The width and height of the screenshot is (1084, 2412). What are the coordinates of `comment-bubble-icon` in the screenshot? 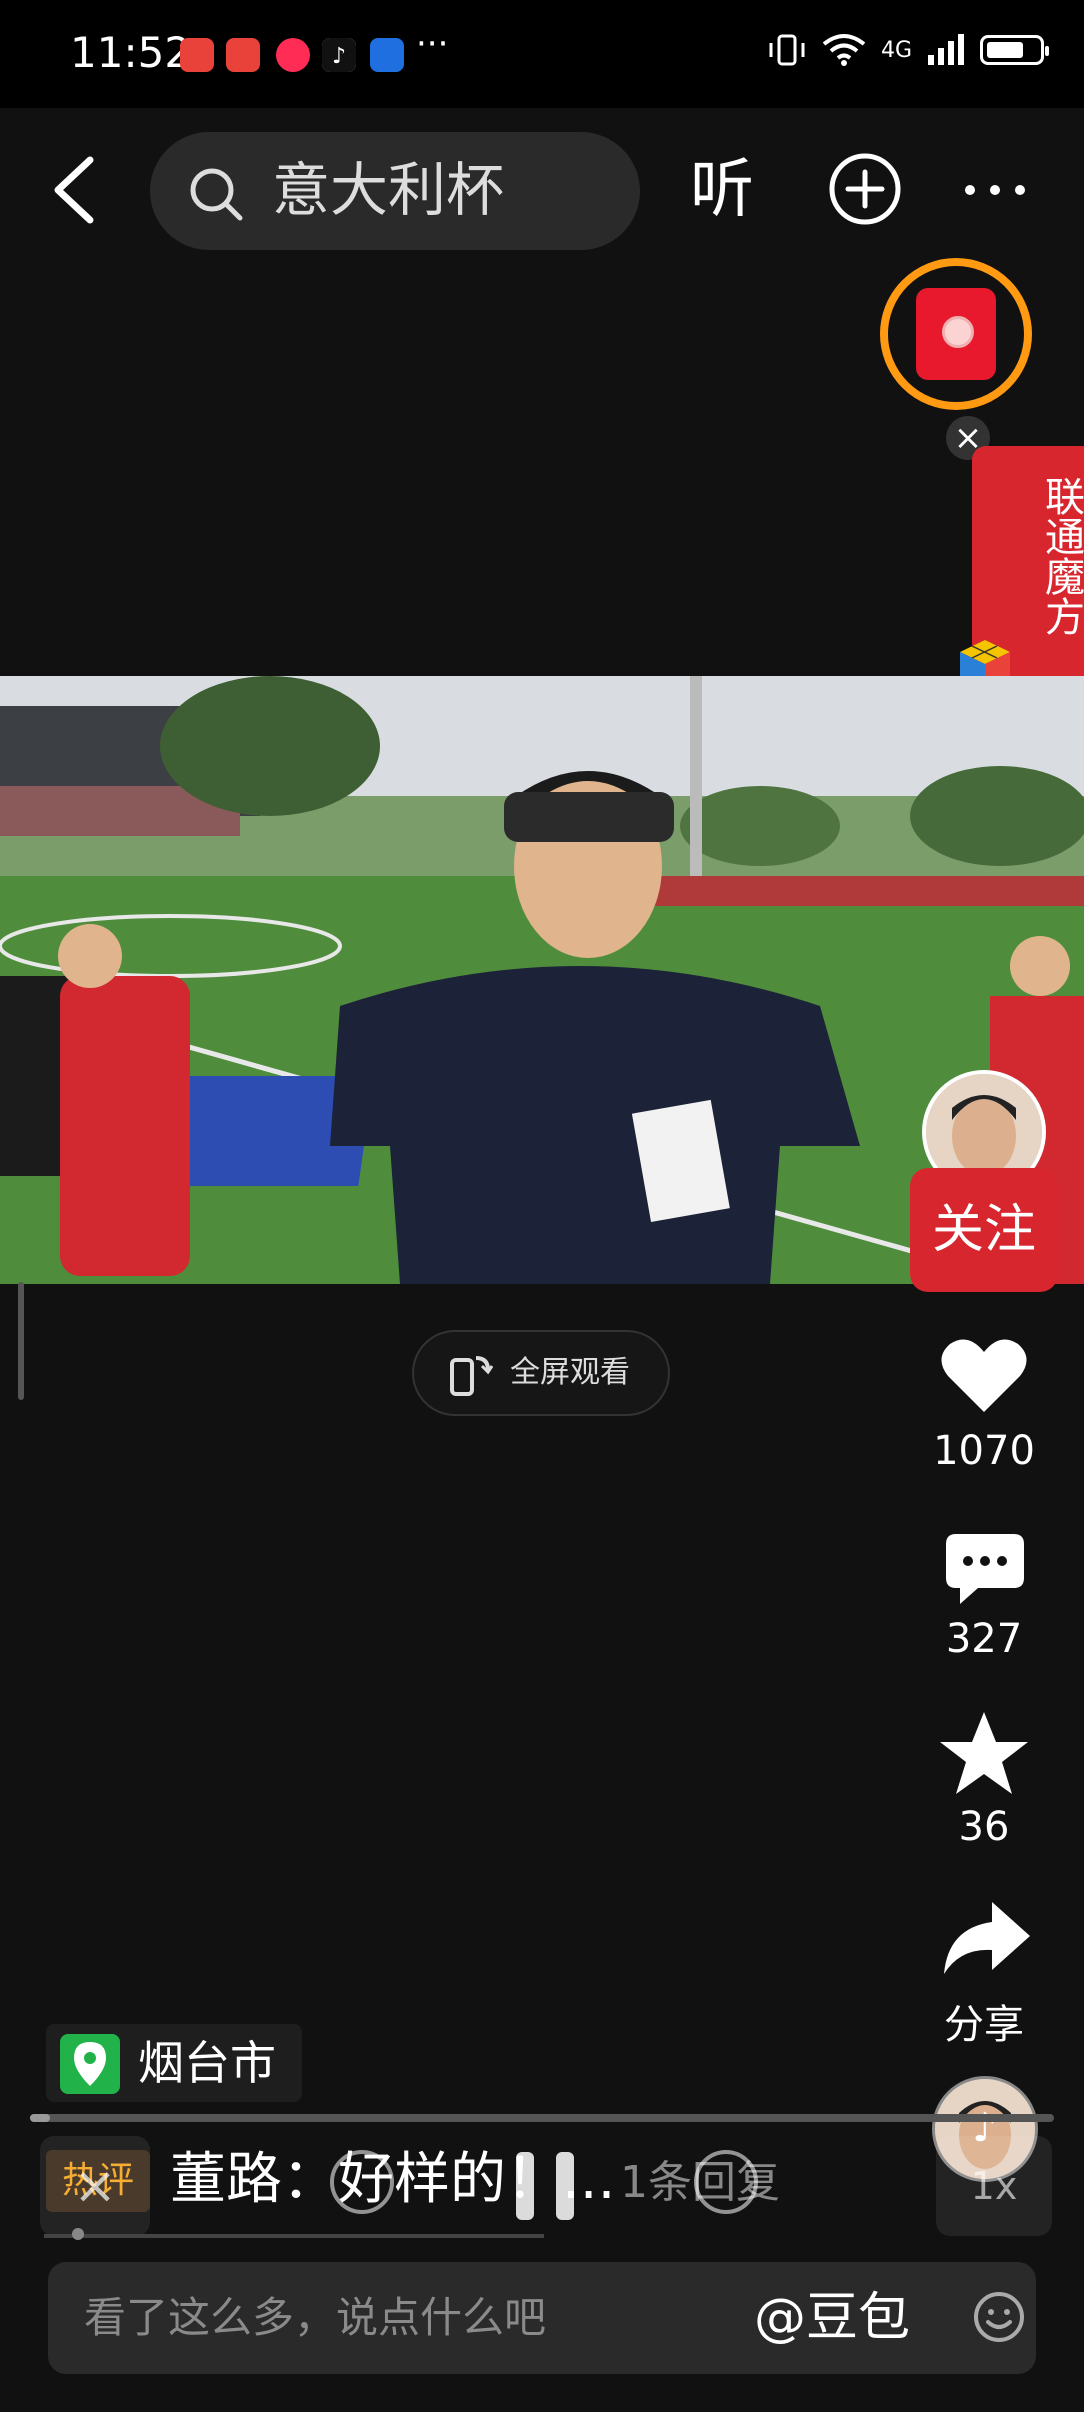 It's located at (985, 1569).